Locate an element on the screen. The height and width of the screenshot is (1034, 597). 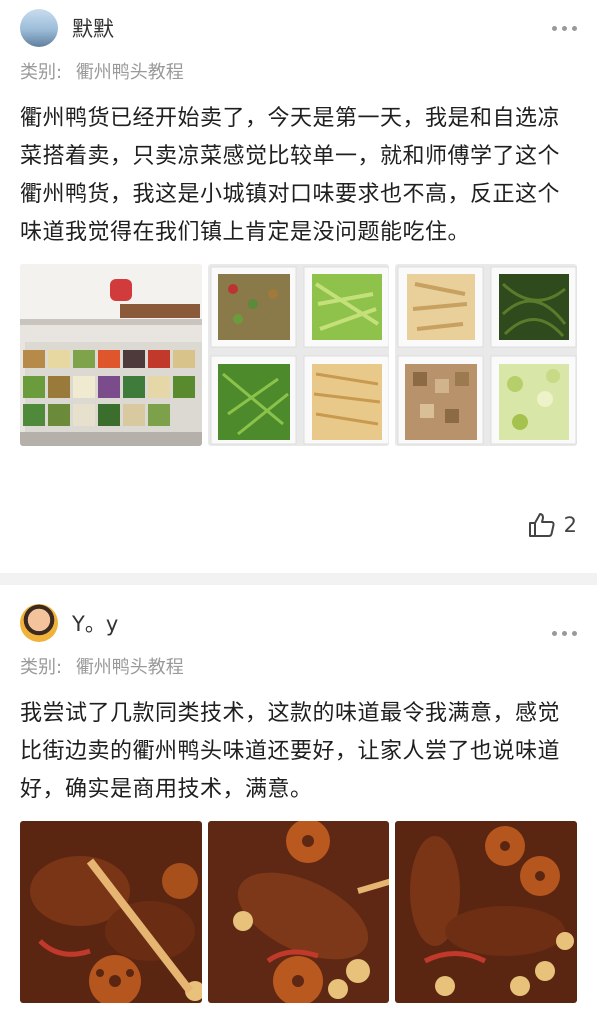
like-count: 2 is located at coordinates (570, 525).